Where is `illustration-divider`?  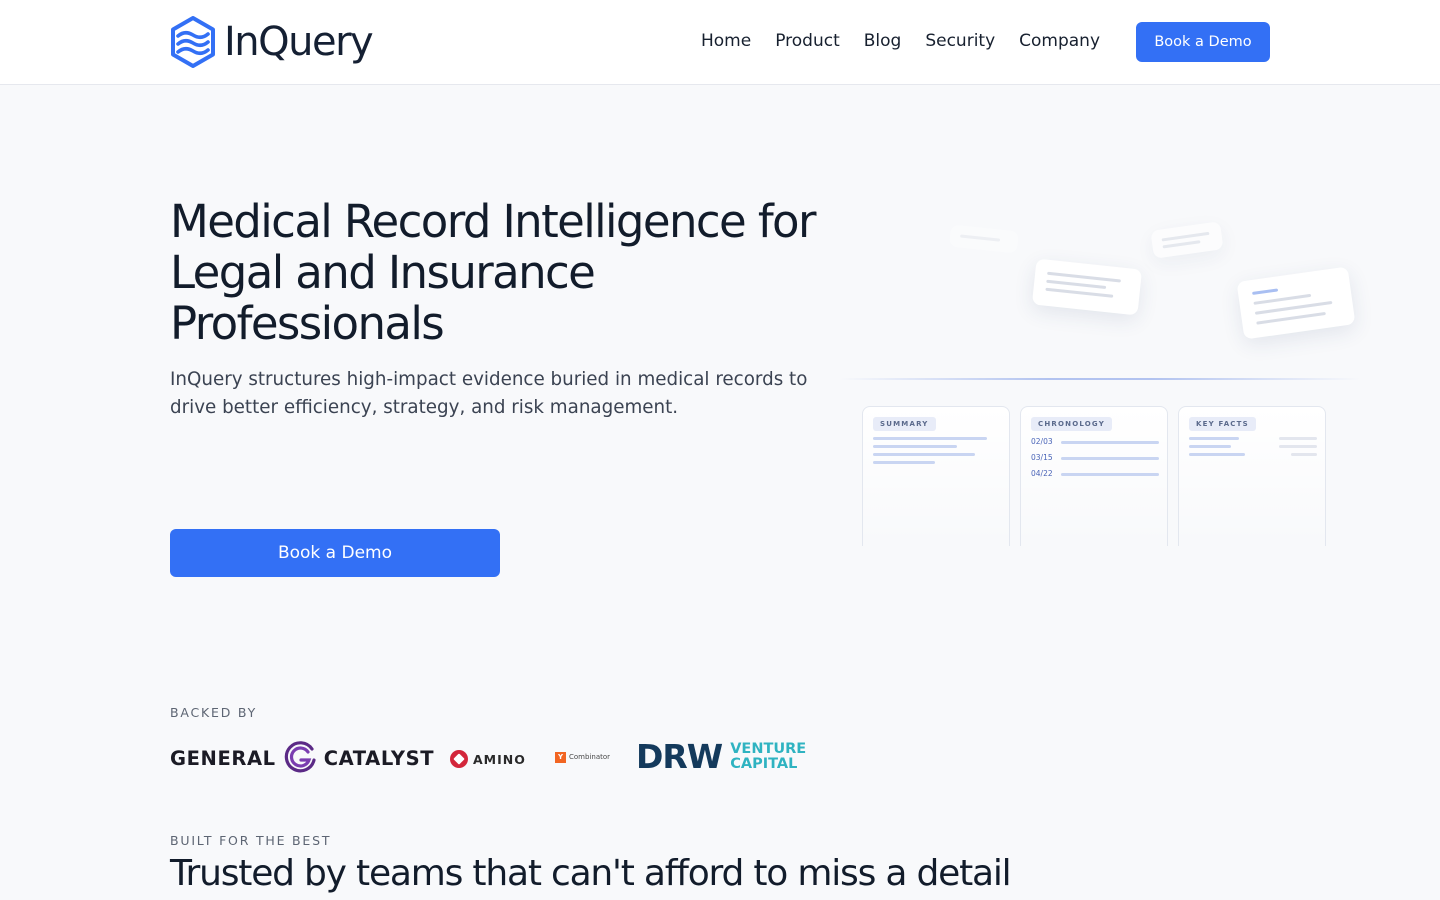
illustration-divider is located at coordinates (1100, 379).